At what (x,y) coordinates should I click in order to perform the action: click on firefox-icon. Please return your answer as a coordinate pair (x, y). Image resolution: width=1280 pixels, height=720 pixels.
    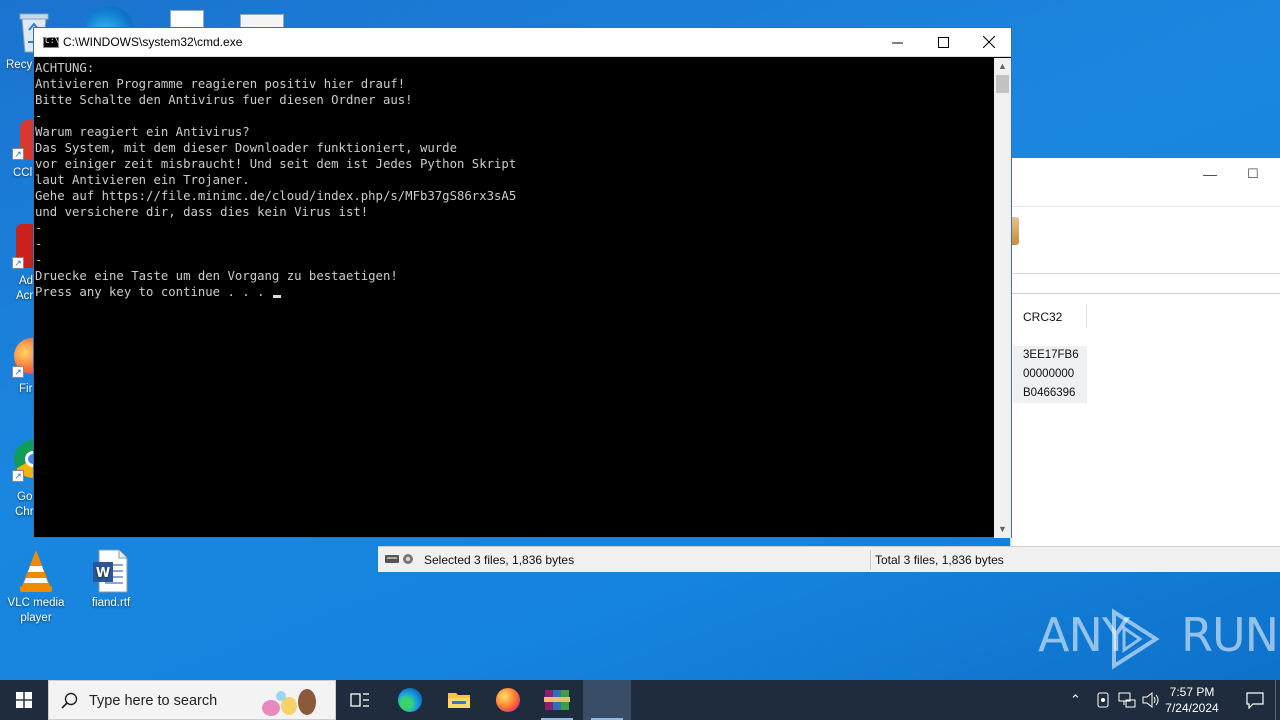
    Looking at the image, I should click on (508, 700).